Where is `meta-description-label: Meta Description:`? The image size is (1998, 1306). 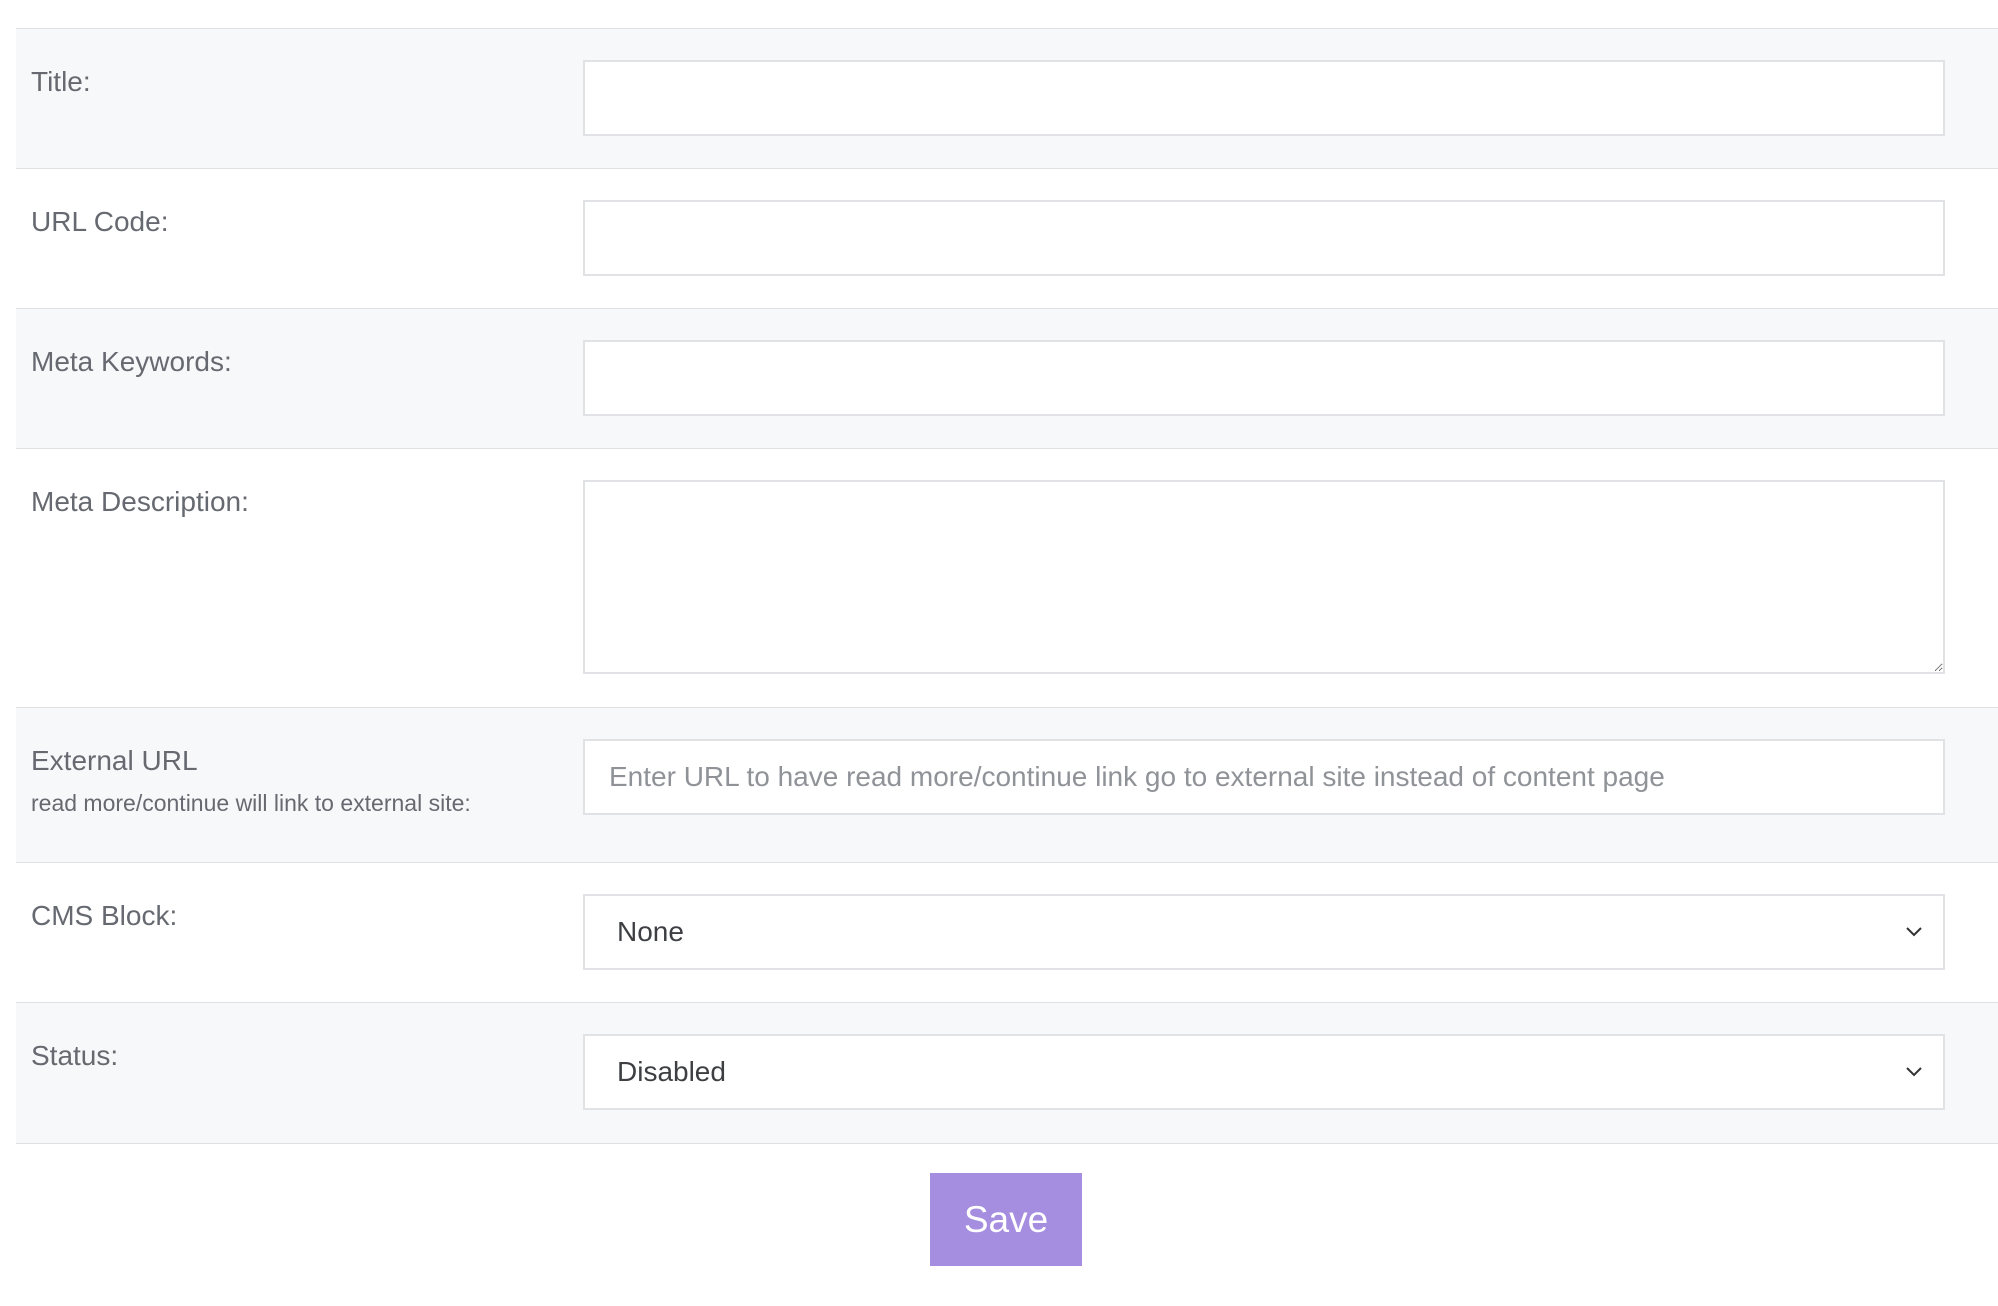 meta-description-label: Meta Description: is located at coordinates (140, 501).